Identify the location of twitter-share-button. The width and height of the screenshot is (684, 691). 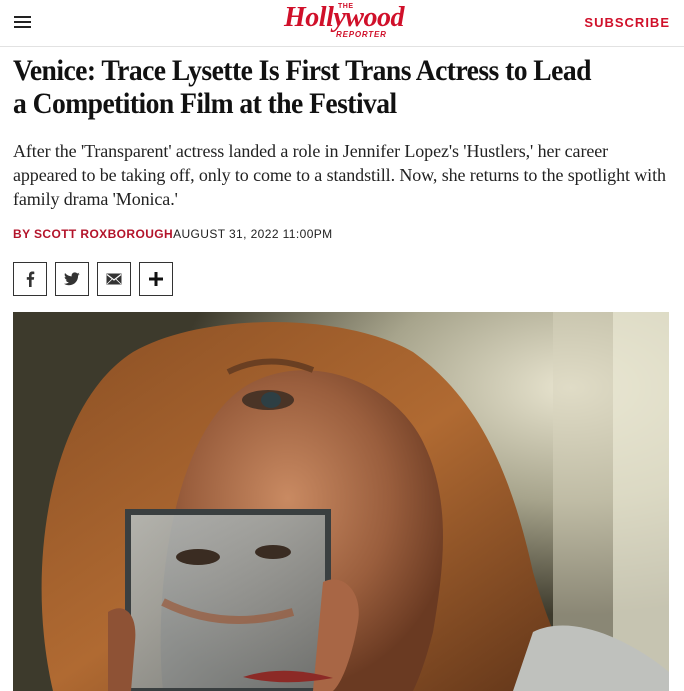
(72, 279).